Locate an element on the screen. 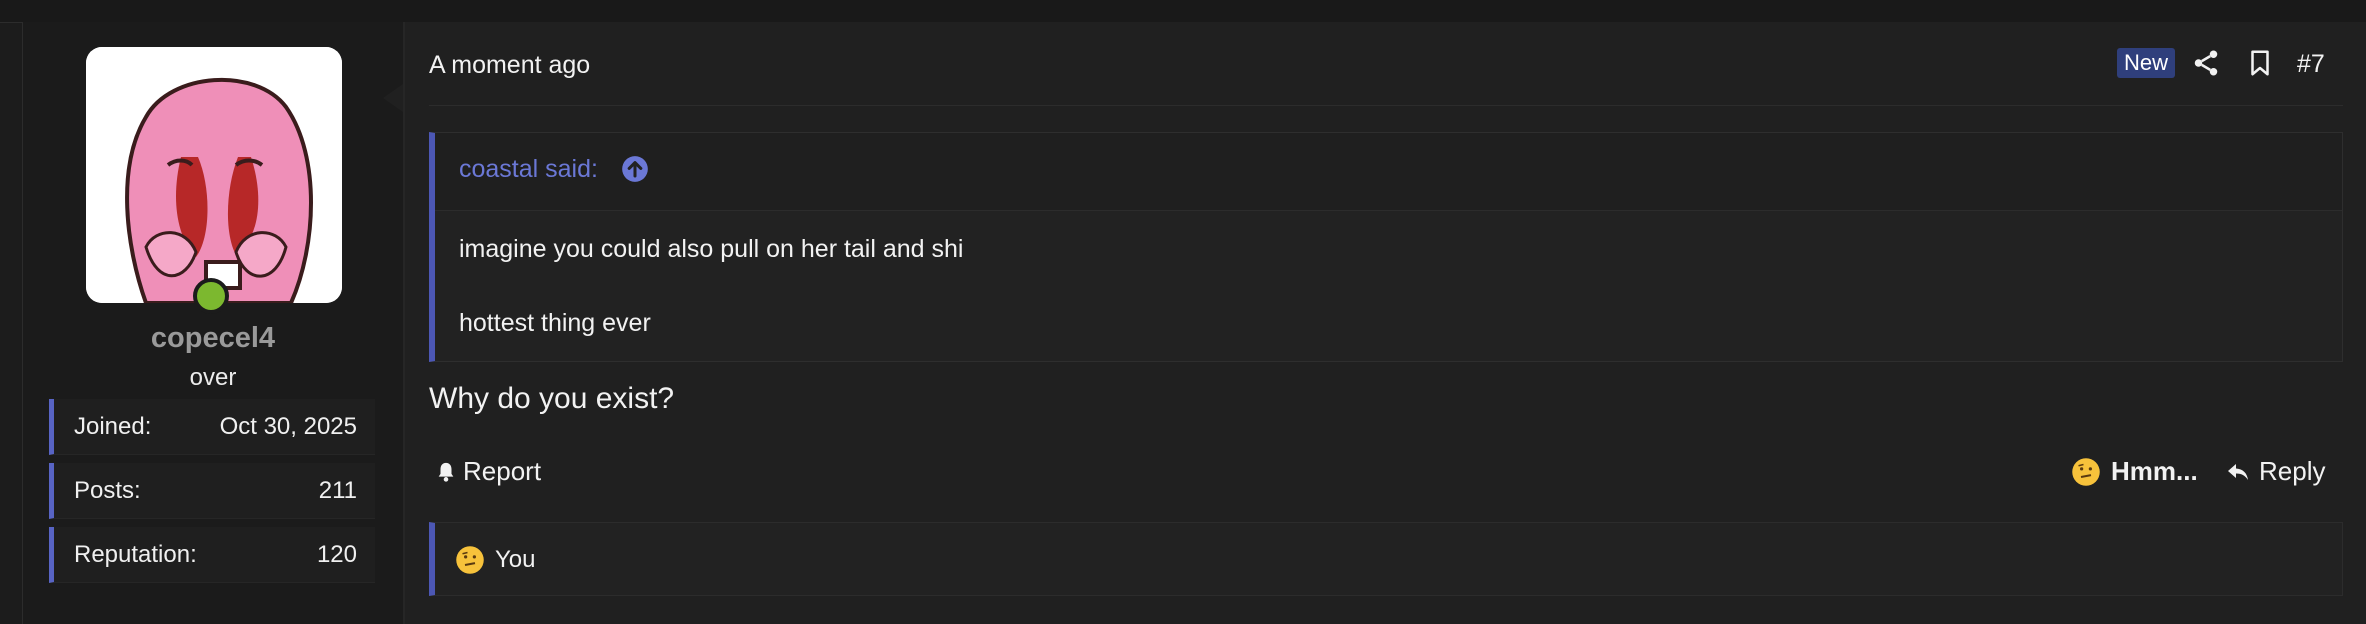  post-number: #7 is located at coordinates (2311, 64).